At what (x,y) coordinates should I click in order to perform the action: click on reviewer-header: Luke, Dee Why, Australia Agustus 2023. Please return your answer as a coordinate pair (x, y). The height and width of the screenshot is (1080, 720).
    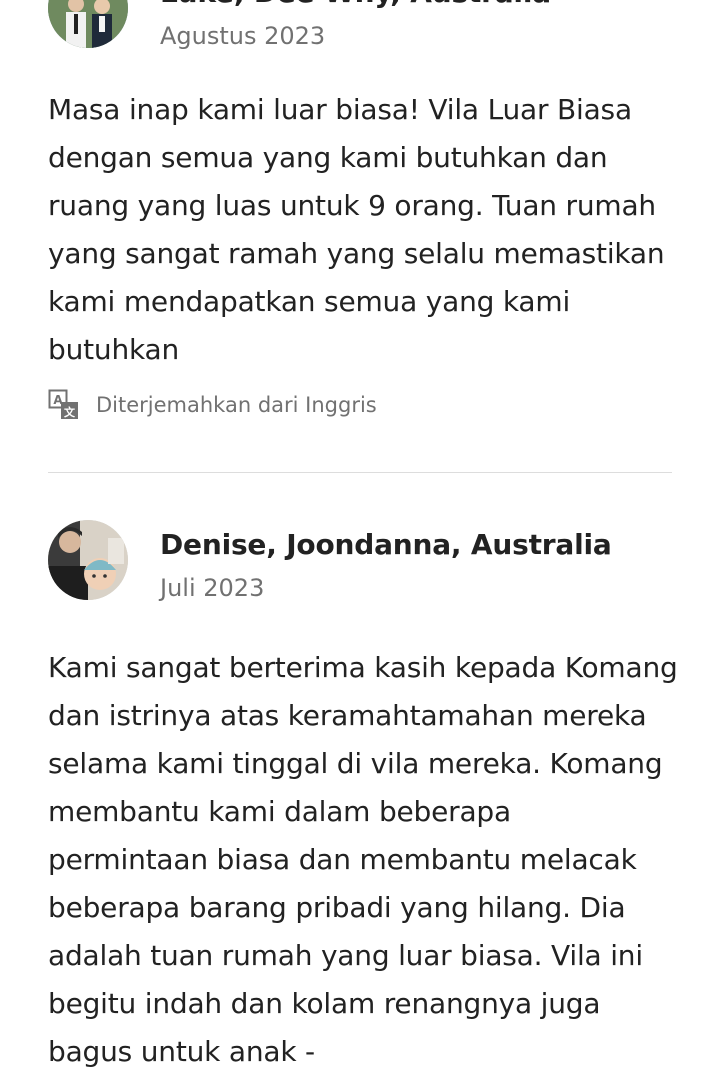
    Looking at the image, I should click on (363, 26).